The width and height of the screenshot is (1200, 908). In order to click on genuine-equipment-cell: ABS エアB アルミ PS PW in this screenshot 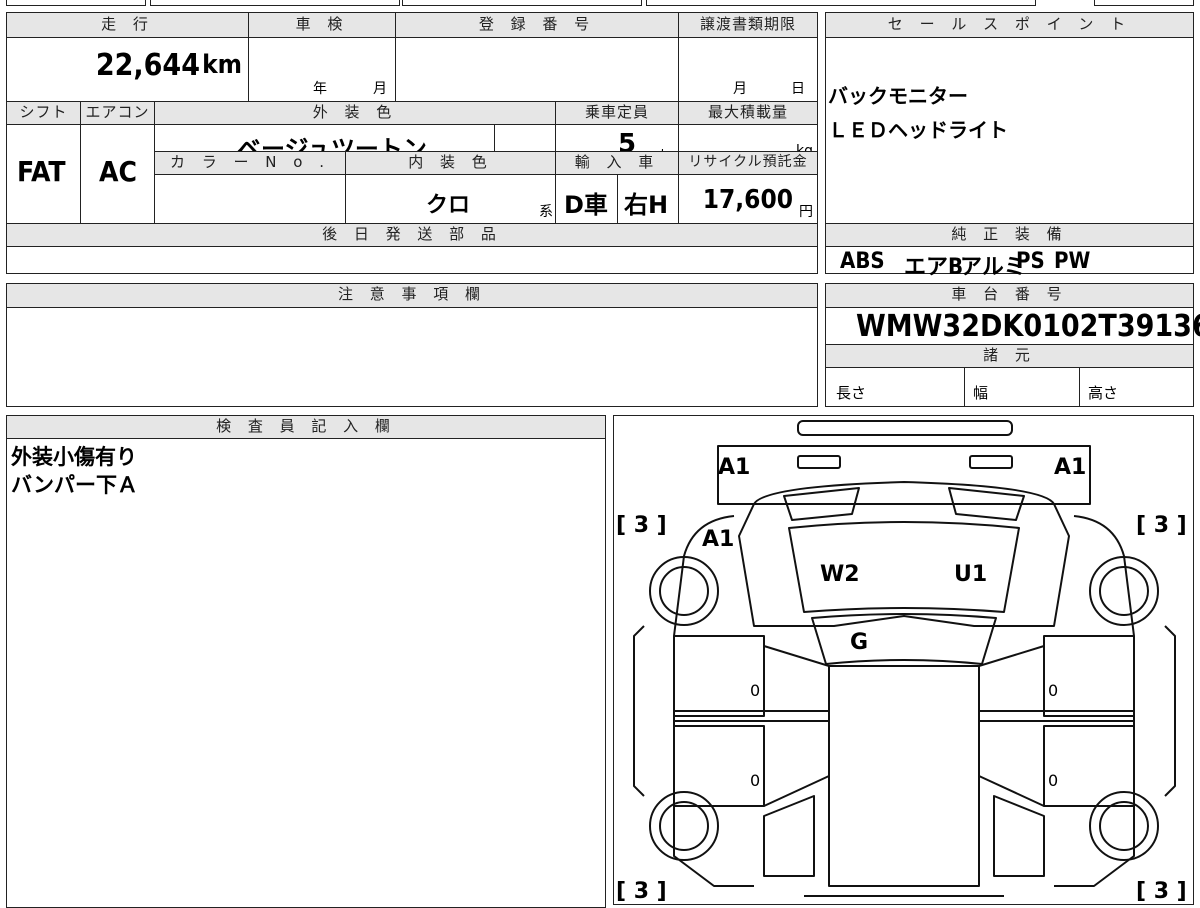, I will do `click(1009, 263)`.